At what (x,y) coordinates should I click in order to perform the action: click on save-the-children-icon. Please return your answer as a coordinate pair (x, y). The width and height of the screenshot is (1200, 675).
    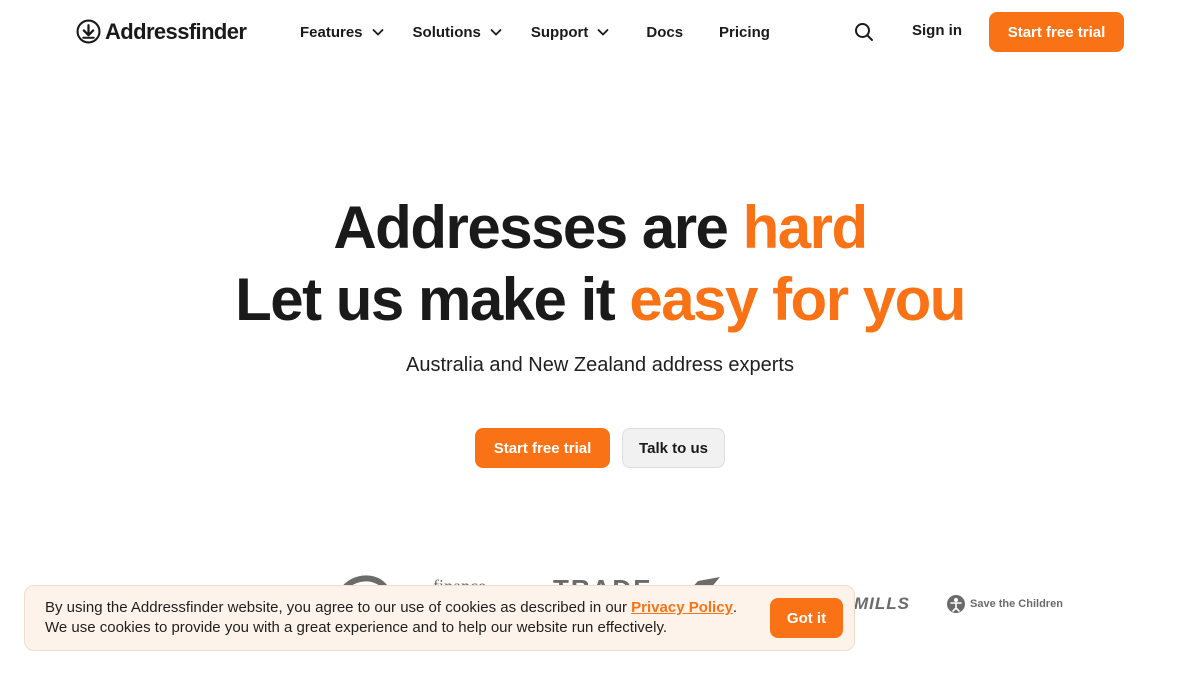
    Looking at the image, I should click on (956, 604).